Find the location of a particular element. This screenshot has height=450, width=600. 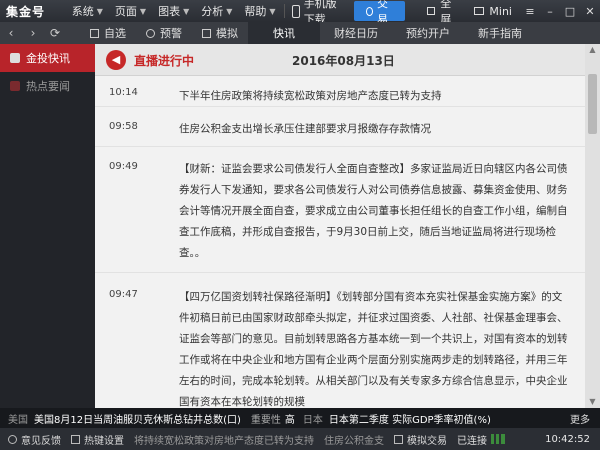

live-header: ◀ 直播进行中 2016年08月13日 is located at coordinates (340, 60).